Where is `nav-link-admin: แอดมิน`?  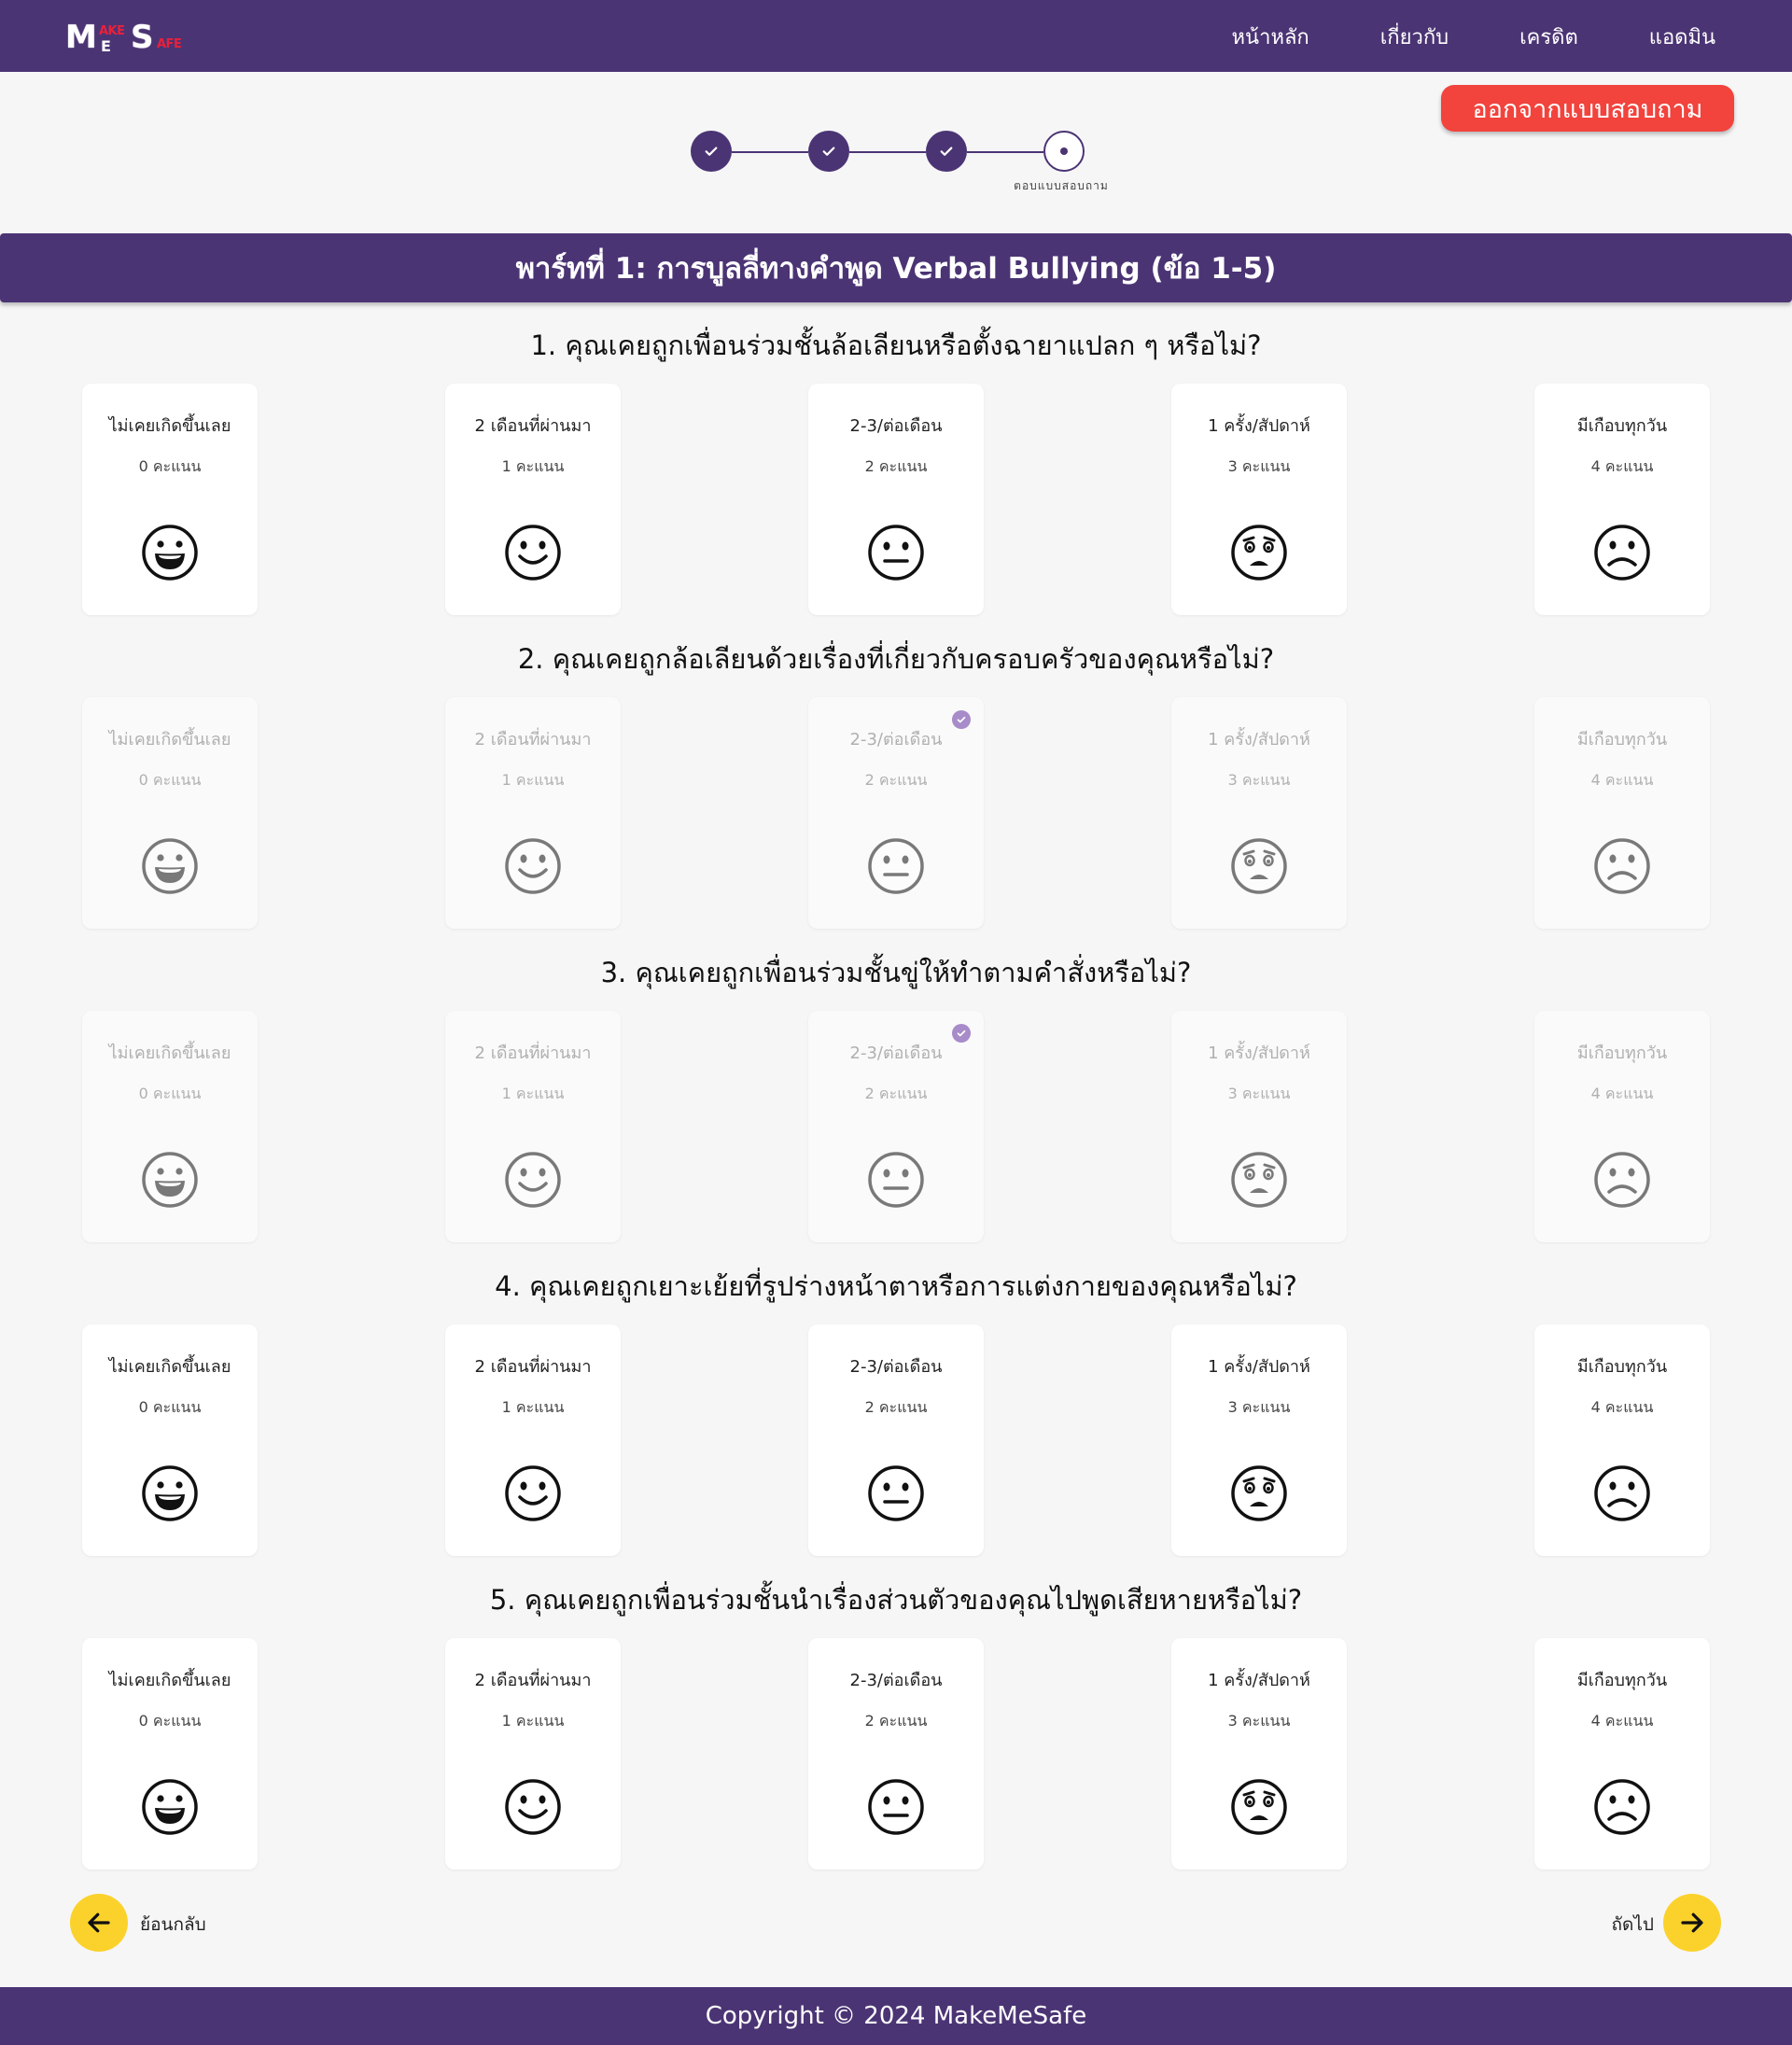 nav-link-admin: แอดมิน is located at coordinates (1682, 37).